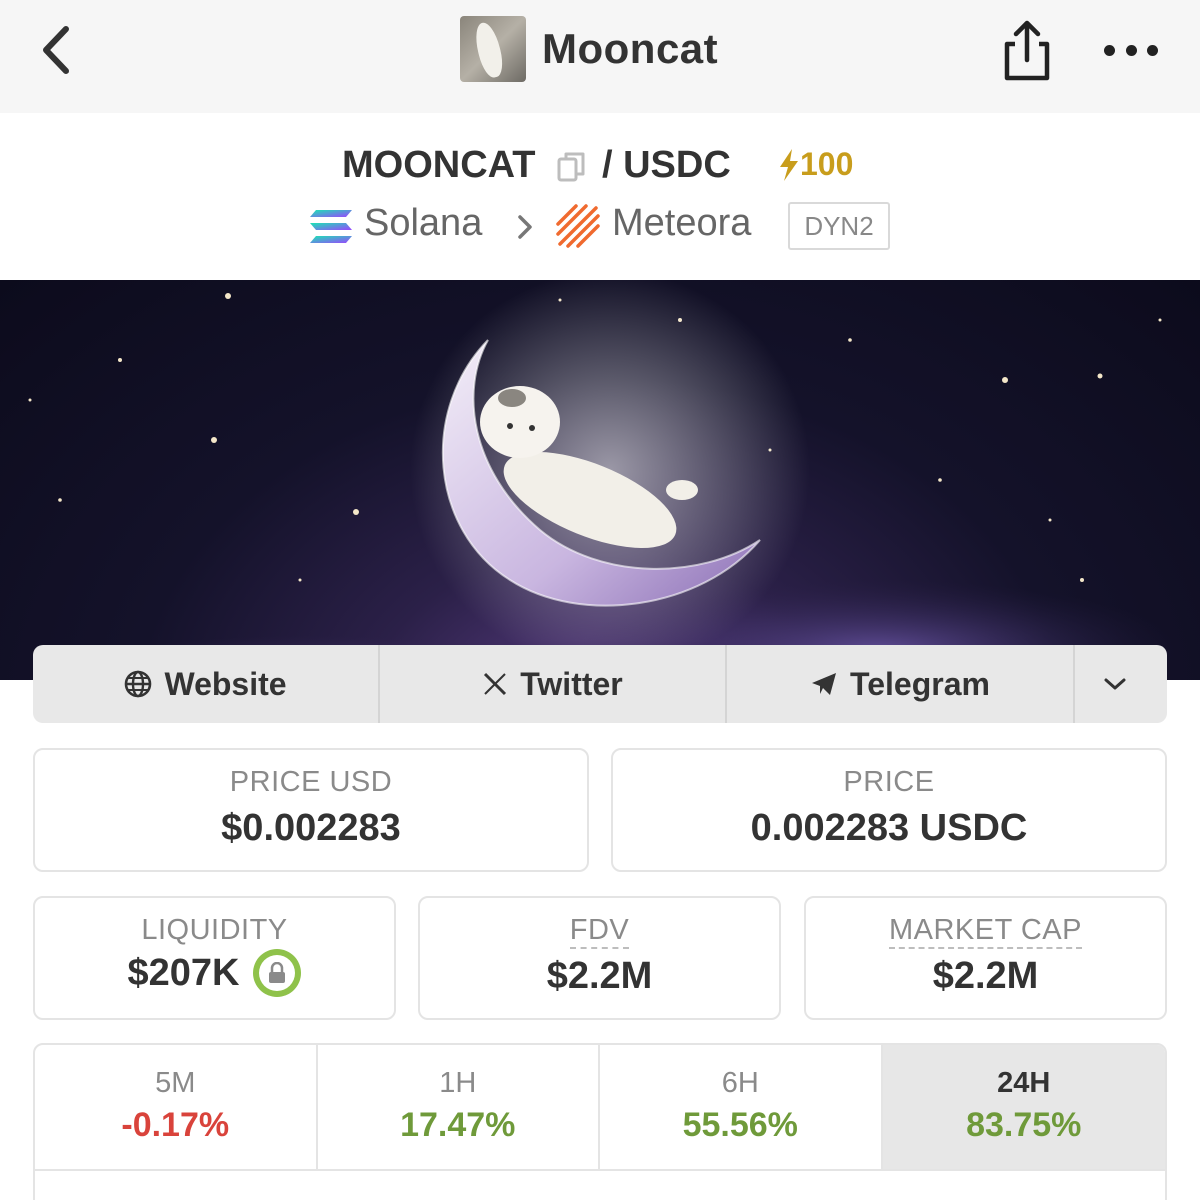 The image size is (1200, 1200). I want to click on timeframe-tab-5m: 5M -0.17%, so click(176, 1108).